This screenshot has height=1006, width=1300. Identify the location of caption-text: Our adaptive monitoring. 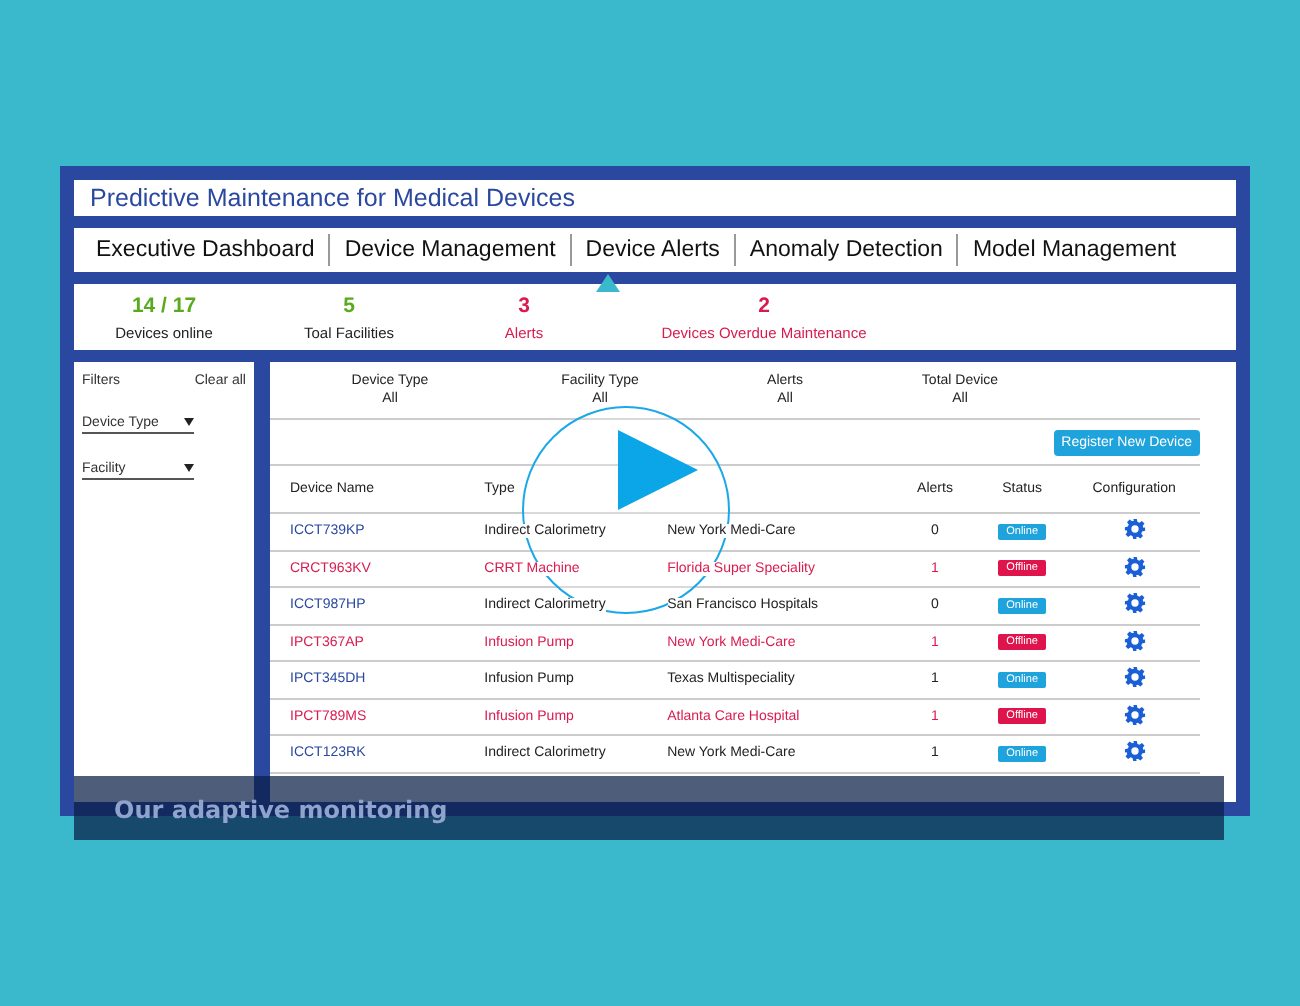
(281, 810).